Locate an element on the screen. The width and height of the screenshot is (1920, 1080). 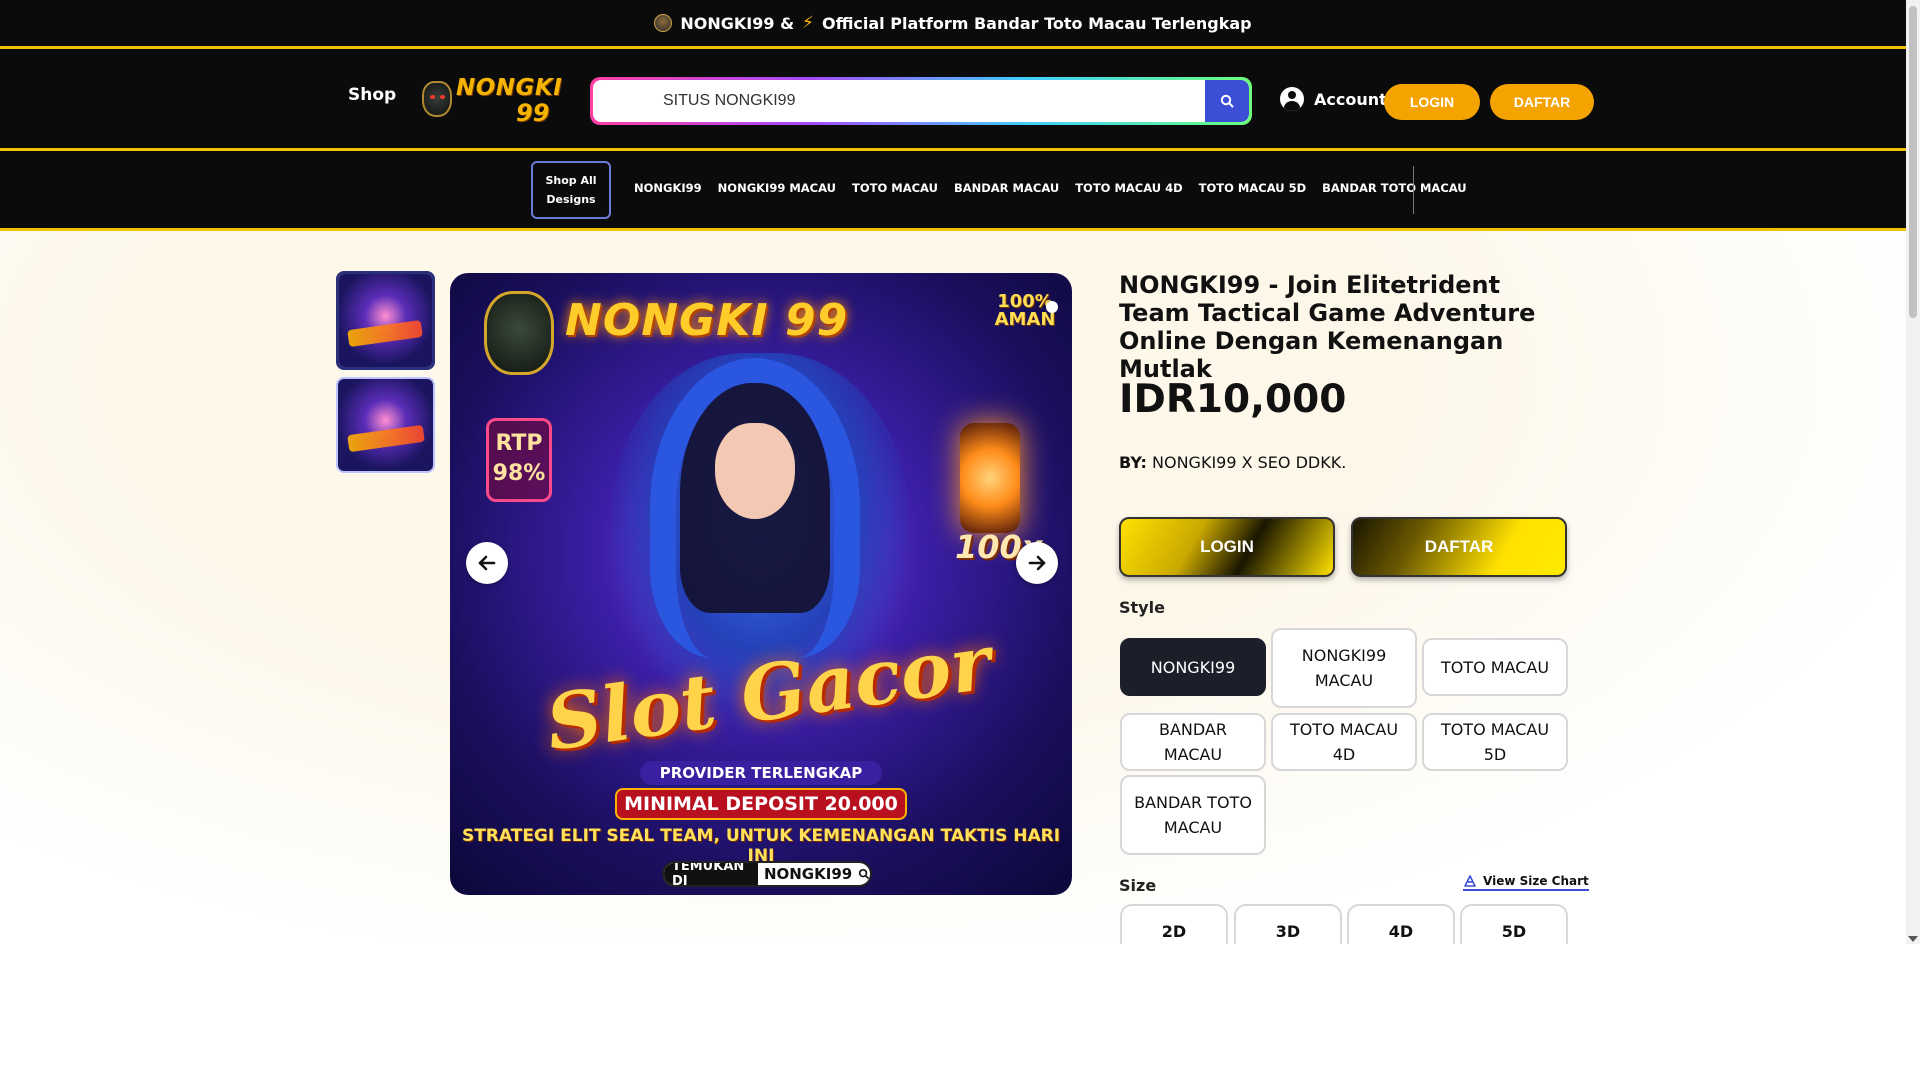
account-label: Account is located at coordinates (1350, 99).